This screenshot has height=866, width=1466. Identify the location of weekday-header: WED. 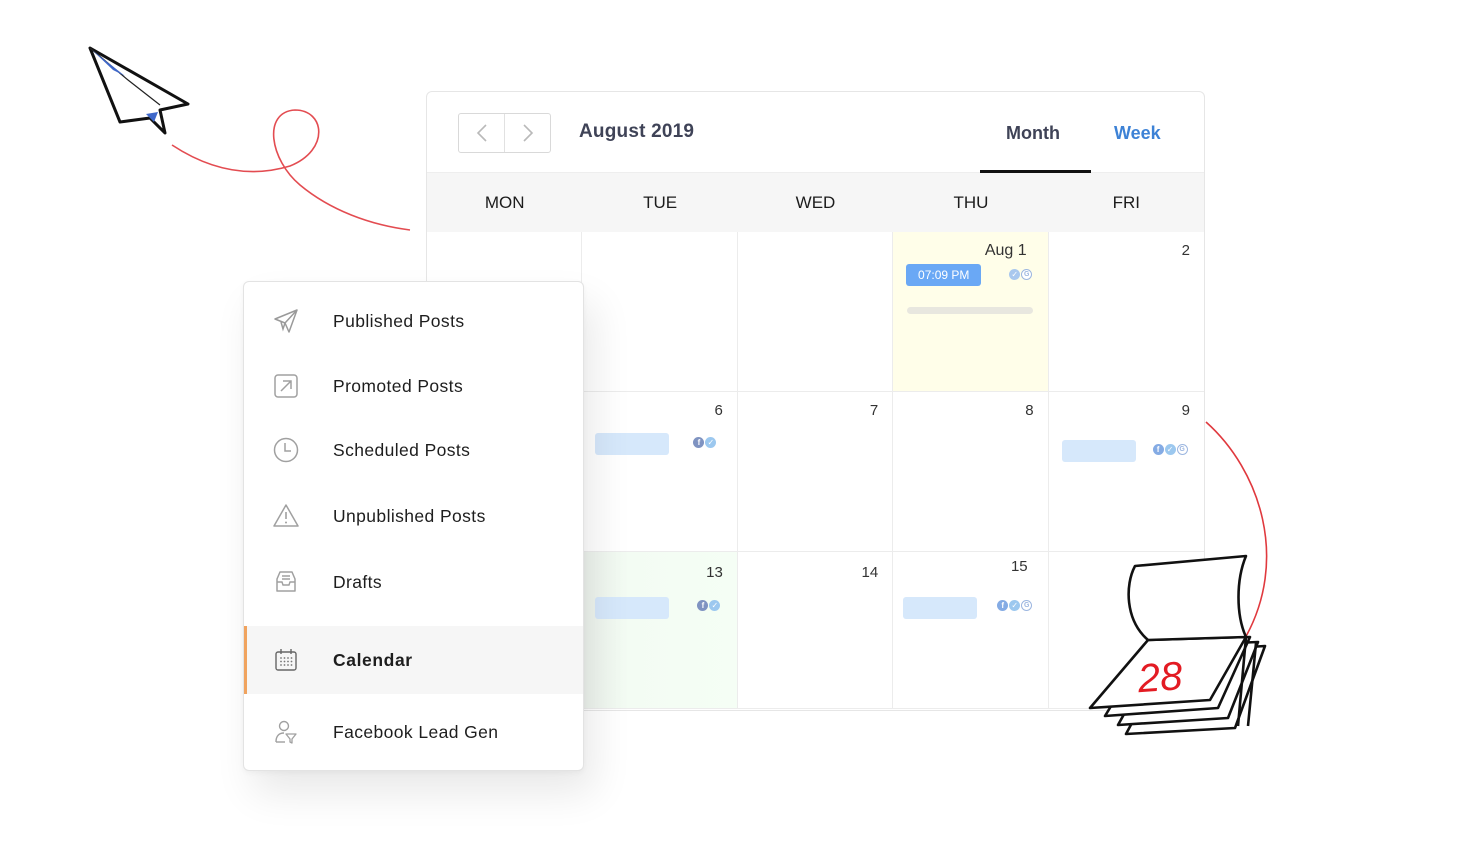
(815, 202).